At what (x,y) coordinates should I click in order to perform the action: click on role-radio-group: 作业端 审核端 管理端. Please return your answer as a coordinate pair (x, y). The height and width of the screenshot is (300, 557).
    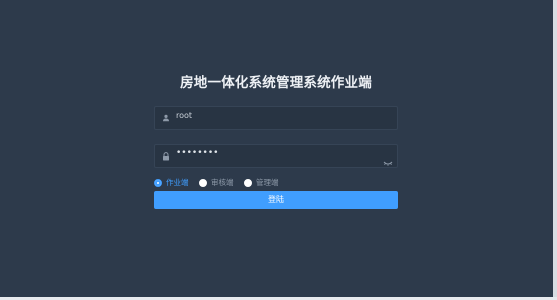
    Looking at the image, I should click on (276, 183).